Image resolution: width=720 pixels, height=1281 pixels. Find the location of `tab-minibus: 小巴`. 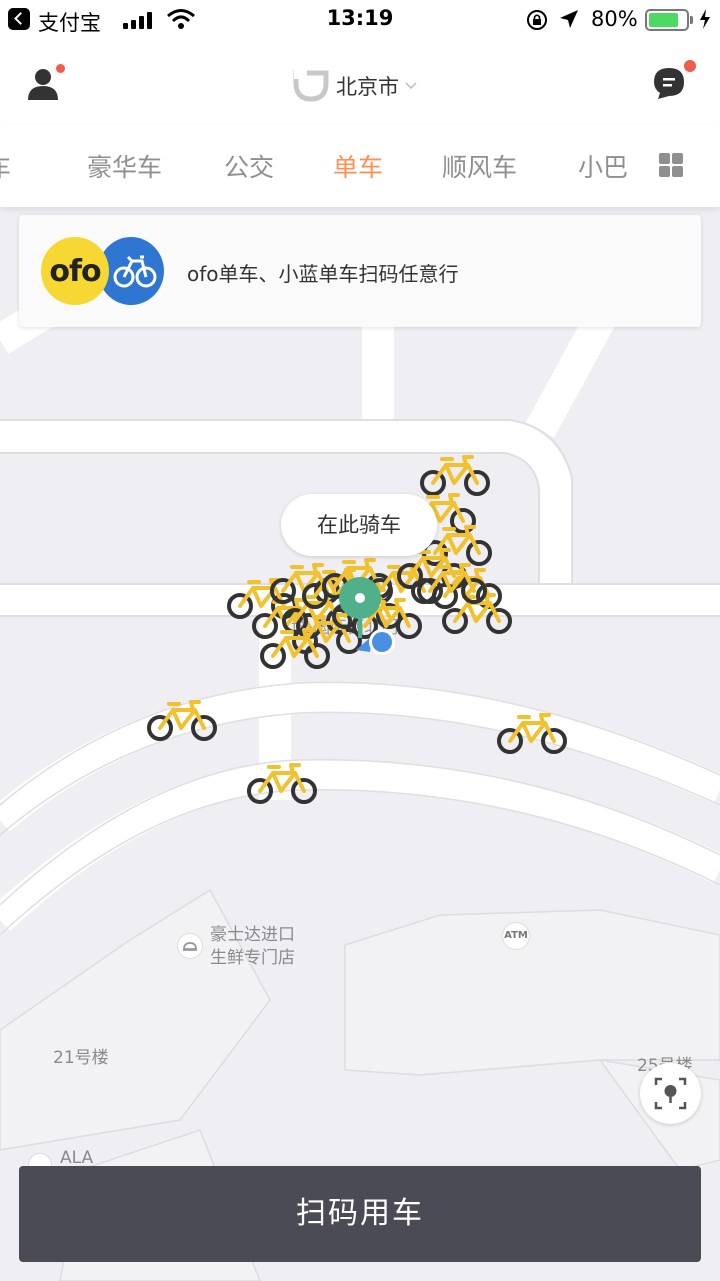

tab-minibus: 小巴 is located at coordinates (603, 166).